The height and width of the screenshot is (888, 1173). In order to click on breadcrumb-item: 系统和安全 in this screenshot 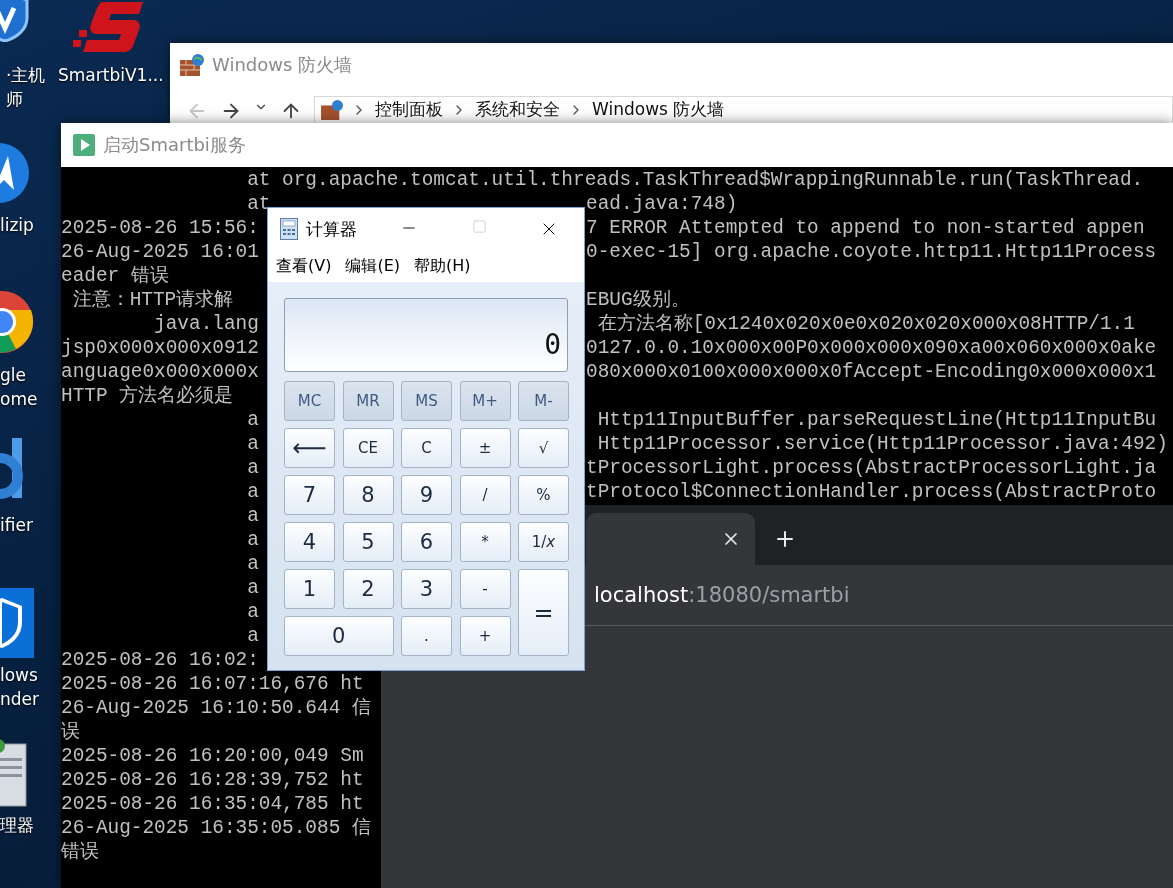, I will do `click(517, 109)`.